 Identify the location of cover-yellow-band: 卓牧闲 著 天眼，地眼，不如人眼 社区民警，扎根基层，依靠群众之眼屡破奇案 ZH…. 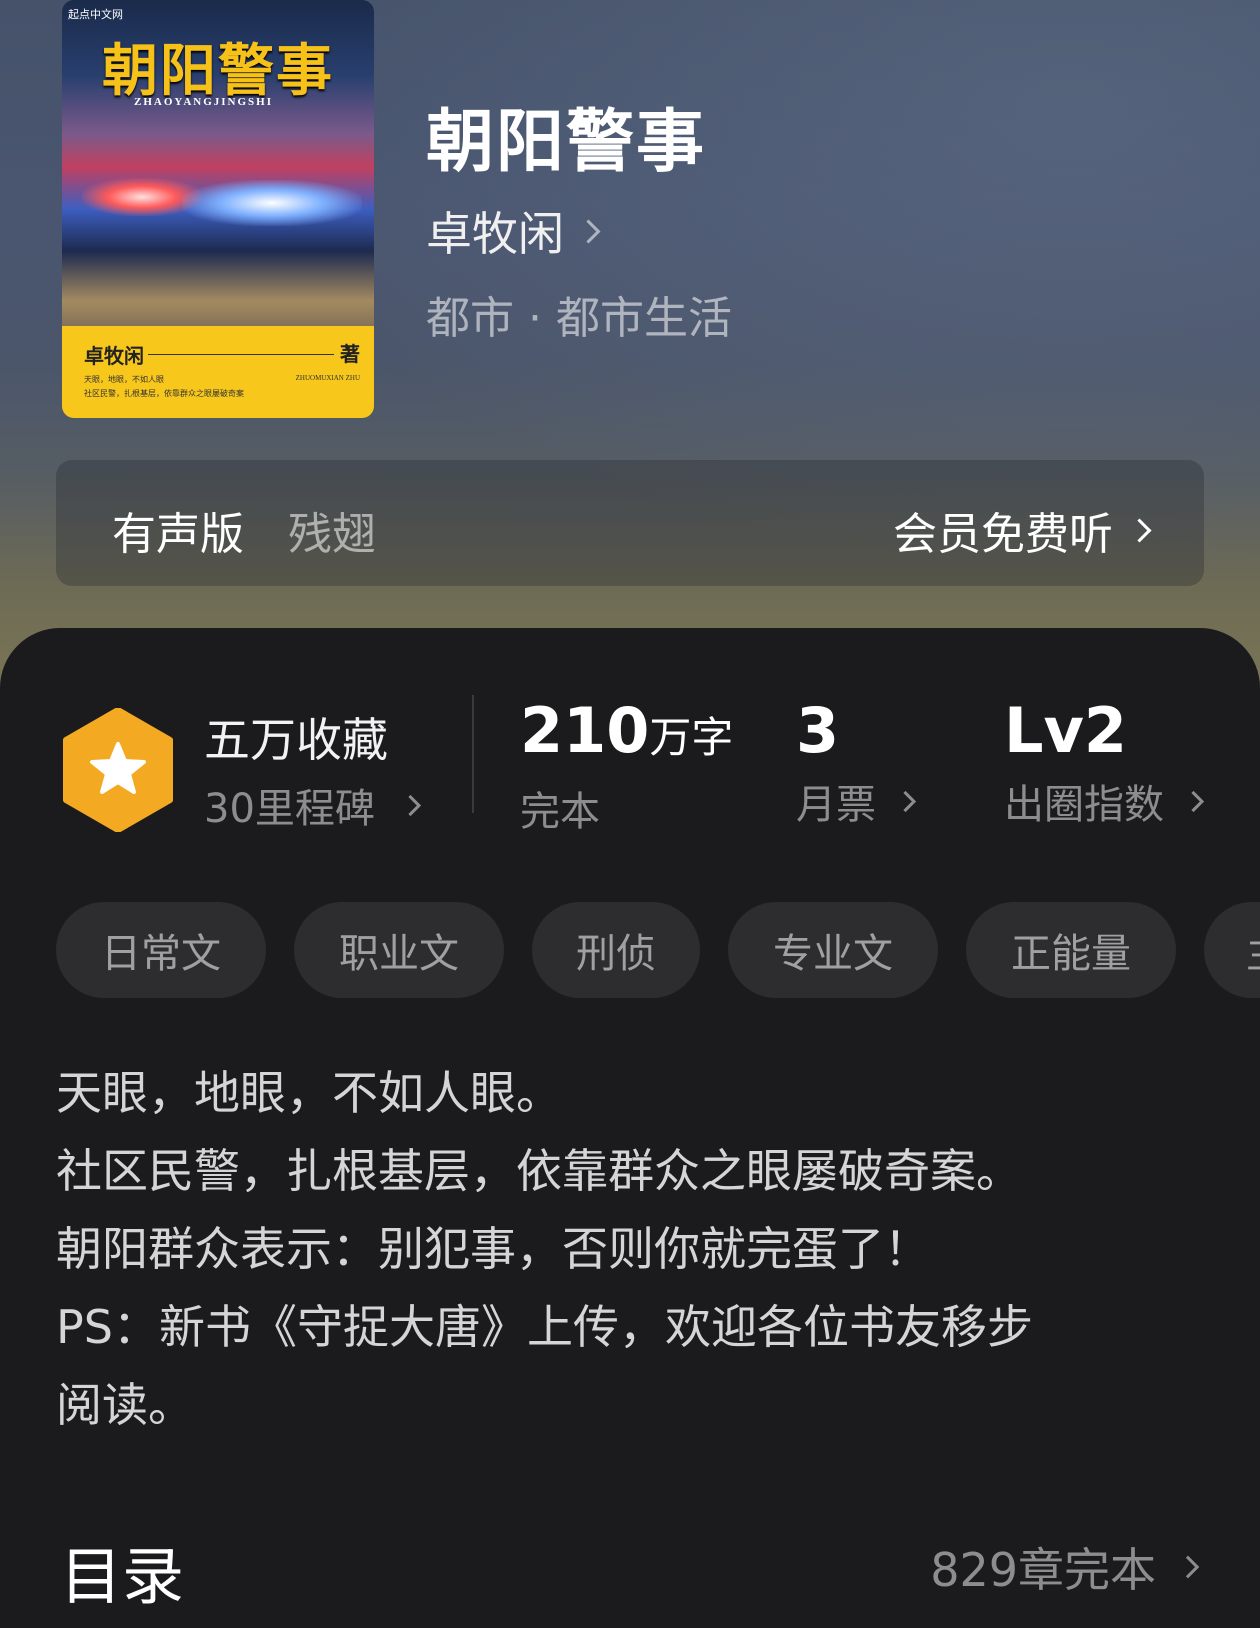
(218, 372).